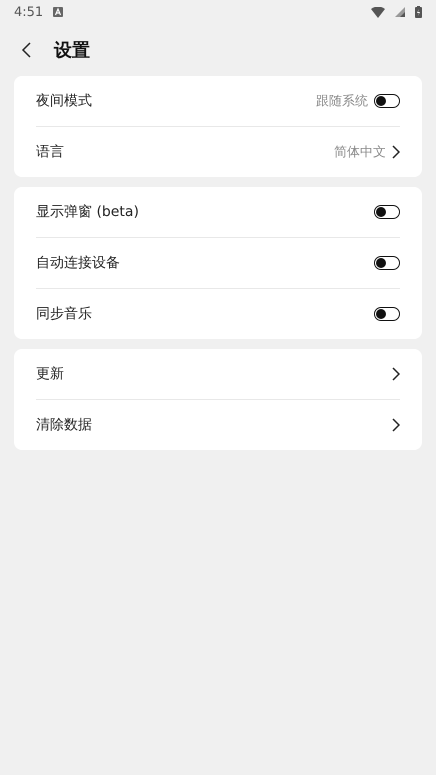 The image size is (436, 775). What do you see at coordinates (64, 425) in the screenshot?
I see `setting-label: 清除数据` at bounding box center [64, 425].